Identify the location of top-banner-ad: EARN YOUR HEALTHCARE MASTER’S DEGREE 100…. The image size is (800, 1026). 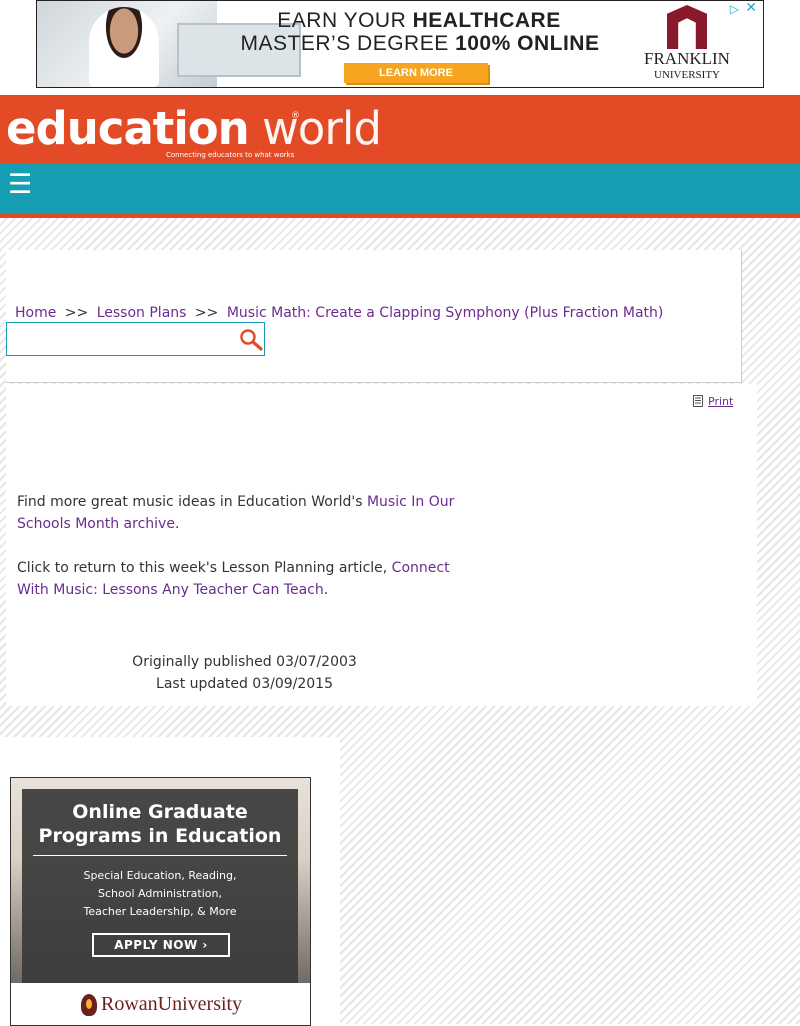
(400, 44).